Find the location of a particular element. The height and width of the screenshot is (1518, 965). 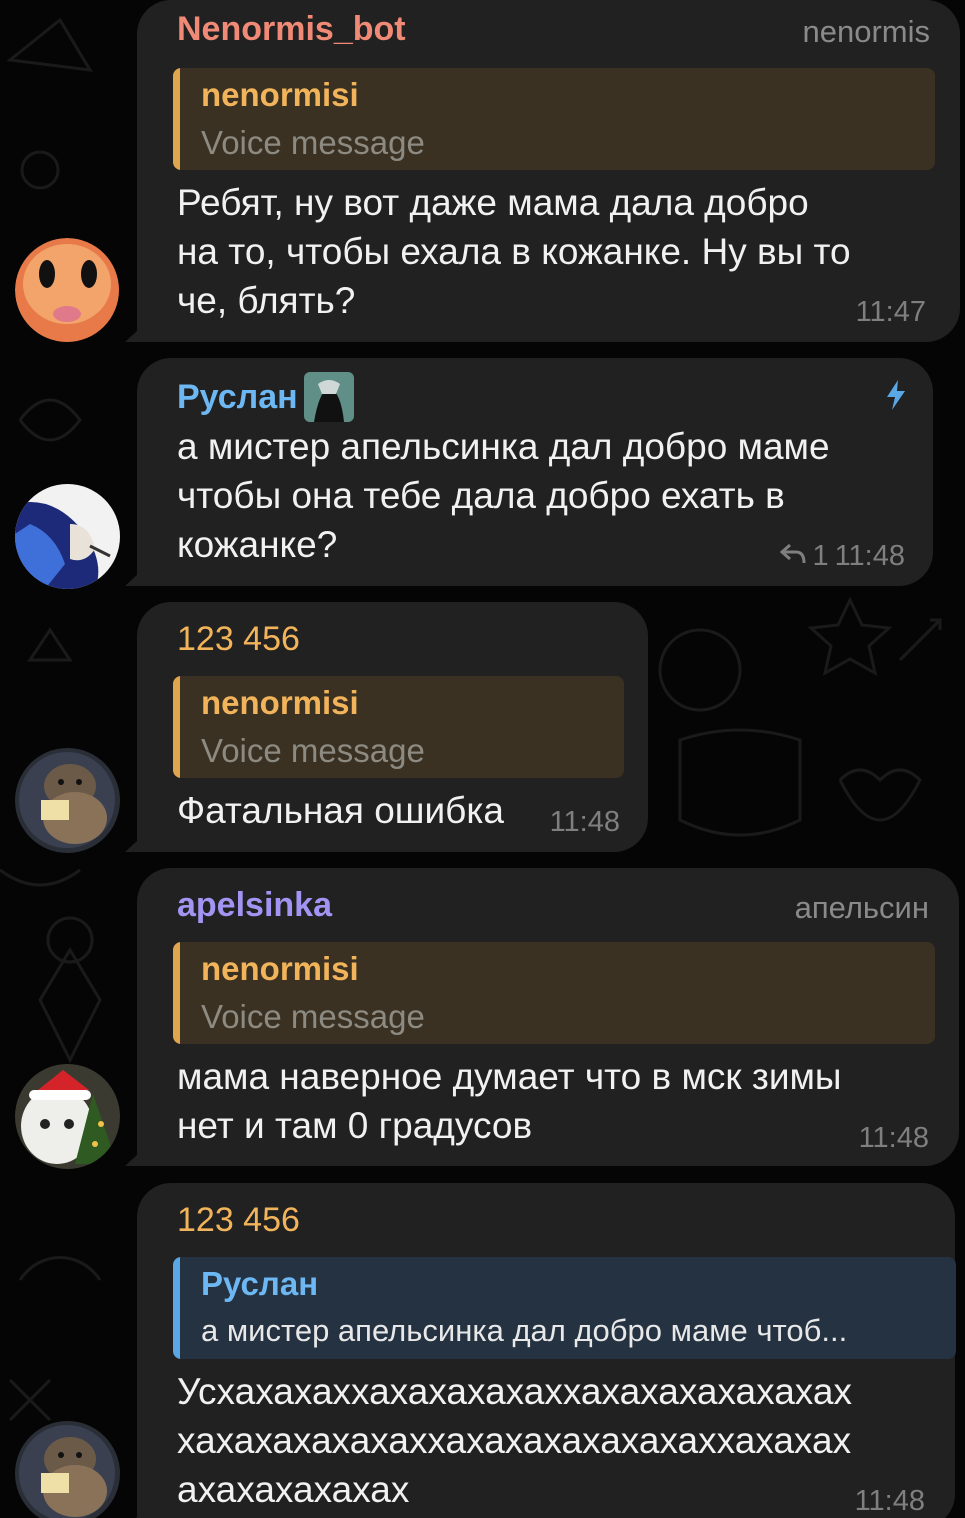

cartoon-face-avatar is located at coordinates (67, 290).